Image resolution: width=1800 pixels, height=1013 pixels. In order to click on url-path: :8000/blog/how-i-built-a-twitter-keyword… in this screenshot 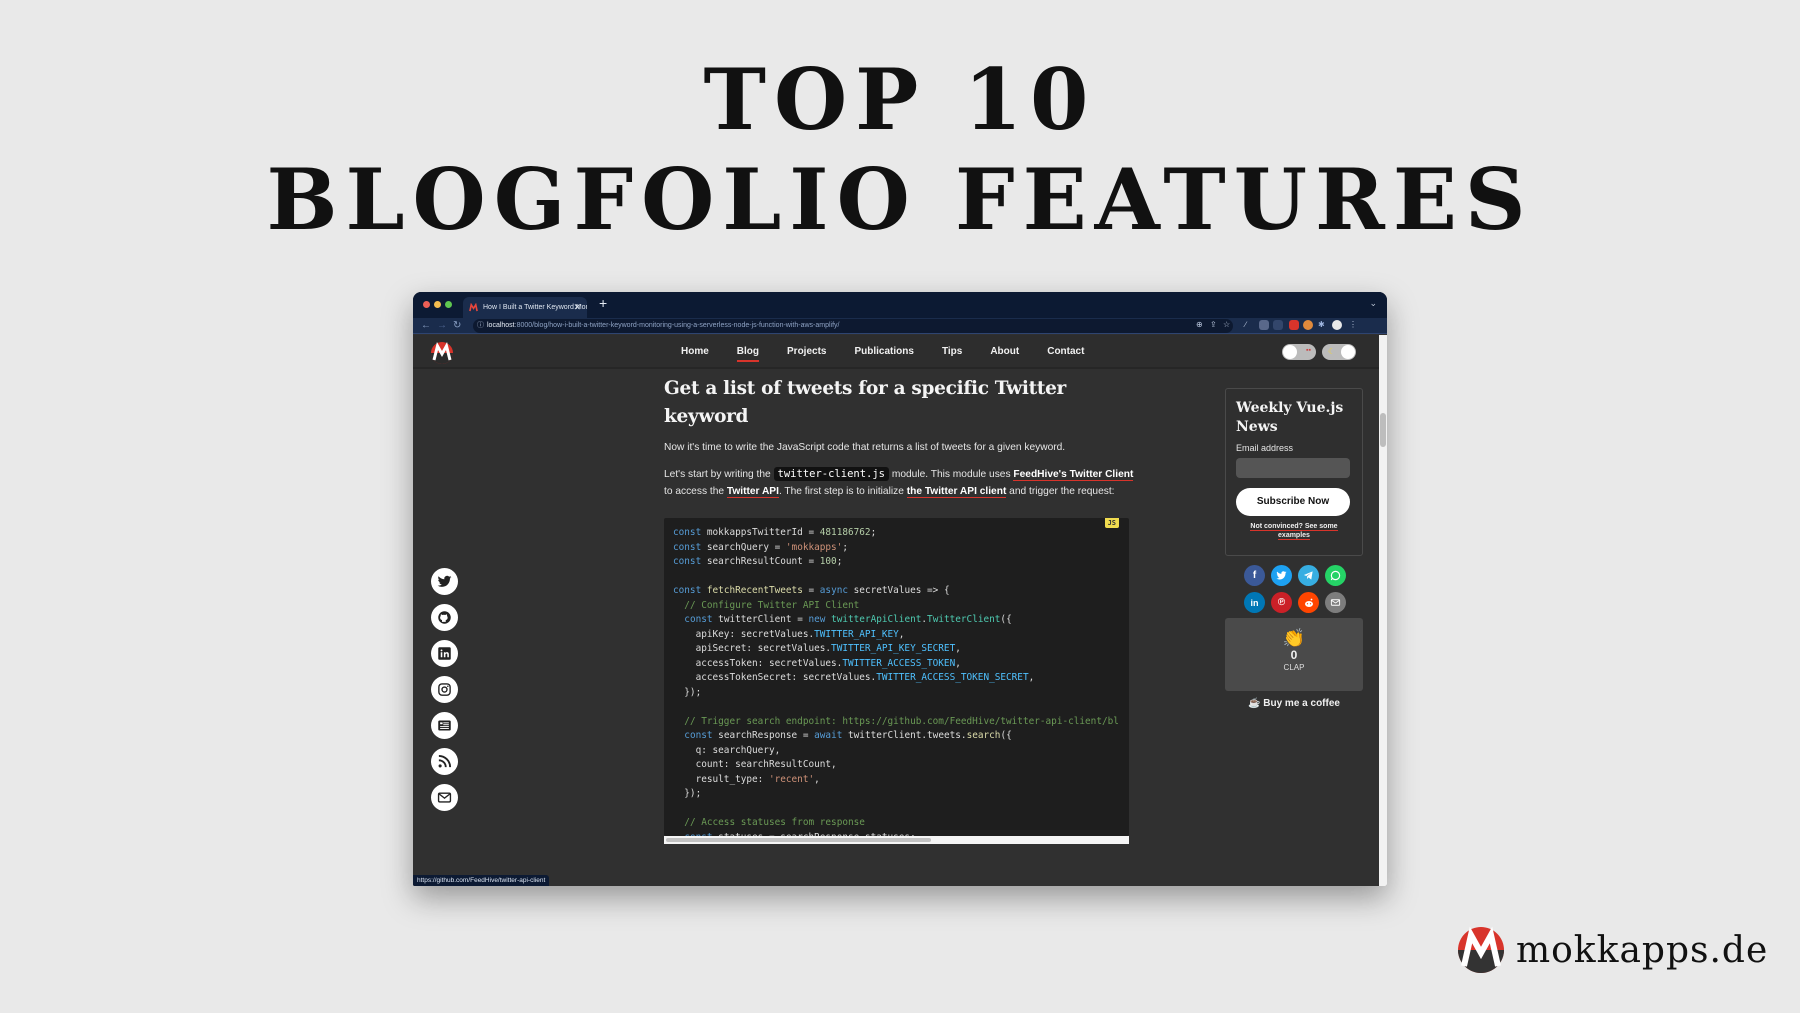, I will do `click(677, 325)`.